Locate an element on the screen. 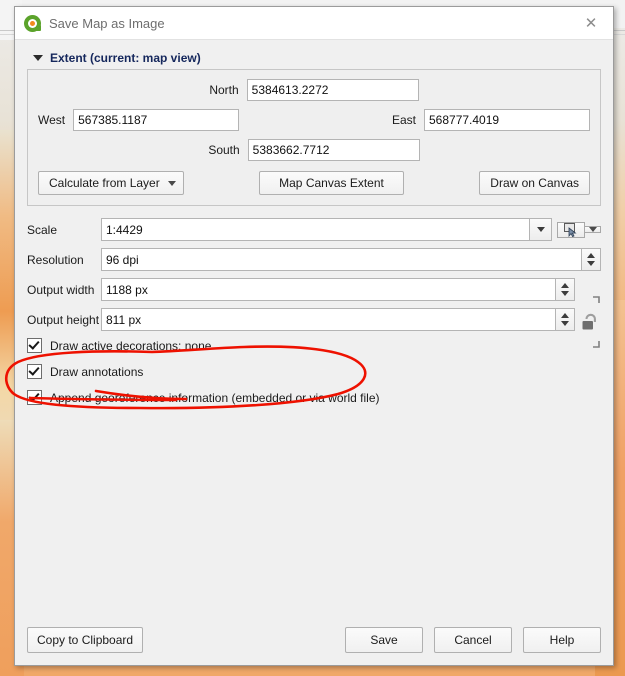  east-input is located at coordinates (507, 120).